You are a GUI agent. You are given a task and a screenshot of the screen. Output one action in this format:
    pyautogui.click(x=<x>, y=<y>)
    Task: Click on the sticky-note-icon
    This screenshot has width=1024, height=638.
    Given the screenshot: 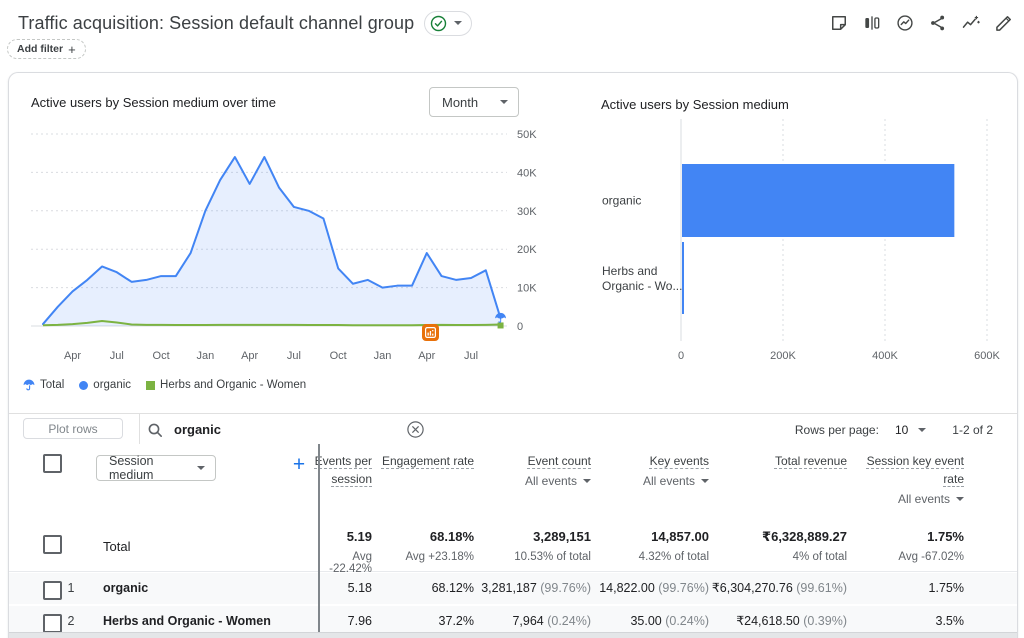 What is the action you would take?
    pyautogui.click(x=838, y=23)
    